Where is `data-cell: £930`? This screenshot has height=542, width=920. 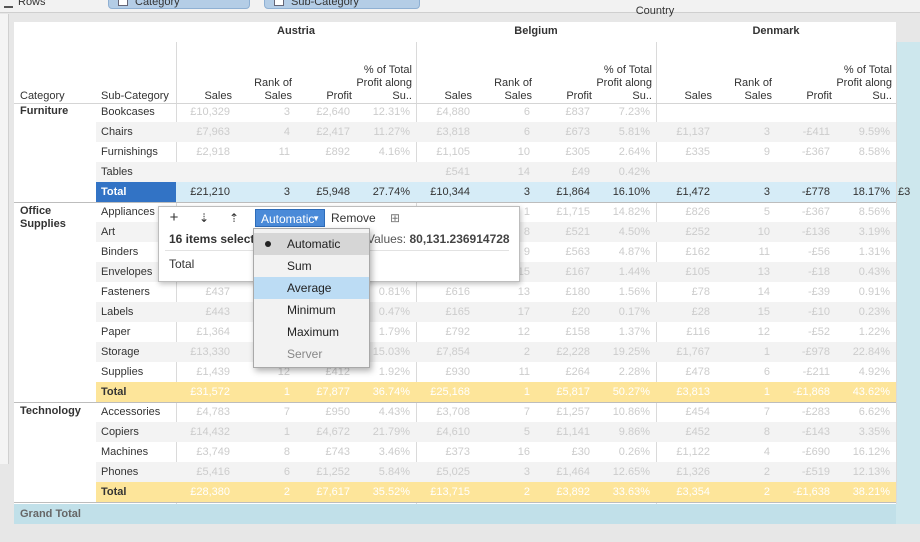 data-cell: £930 is located at coordinates (441, 372).